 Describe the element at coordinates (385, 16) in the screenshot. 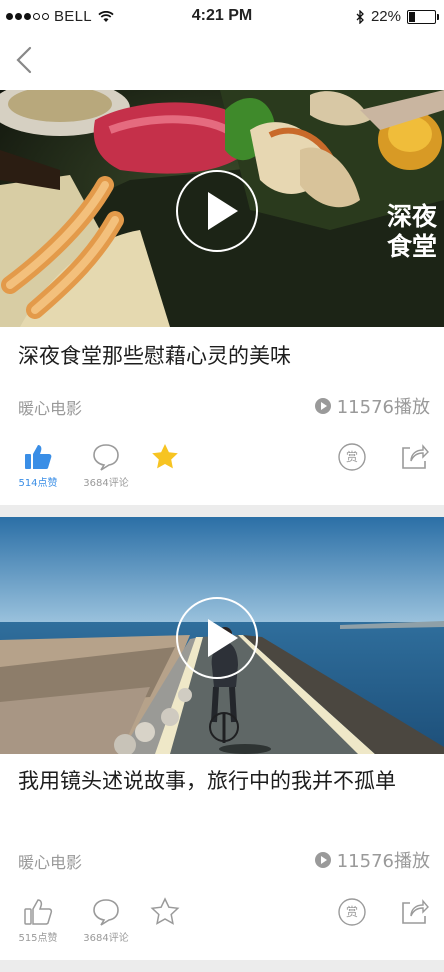

I see `battery-percent: 22%` at that location.